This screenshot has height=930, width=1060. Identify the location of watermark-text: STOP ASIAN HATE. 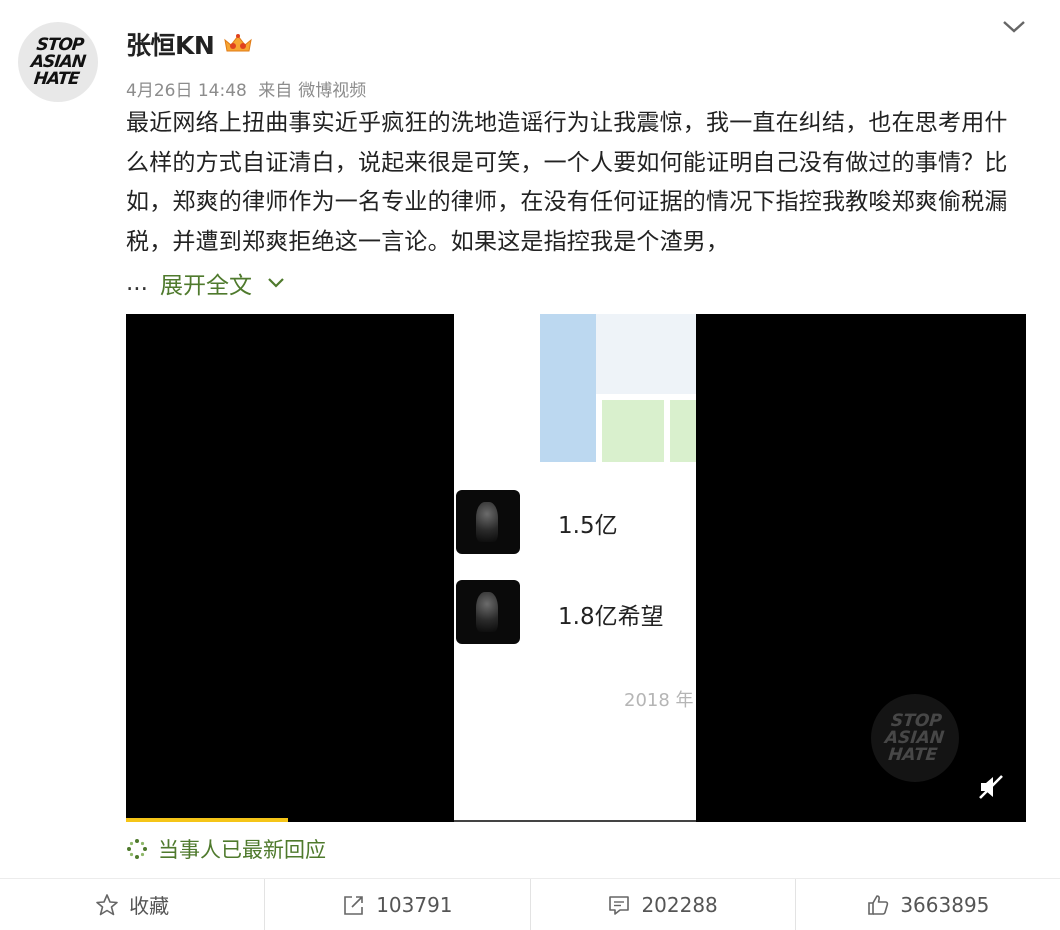
(915, 737).